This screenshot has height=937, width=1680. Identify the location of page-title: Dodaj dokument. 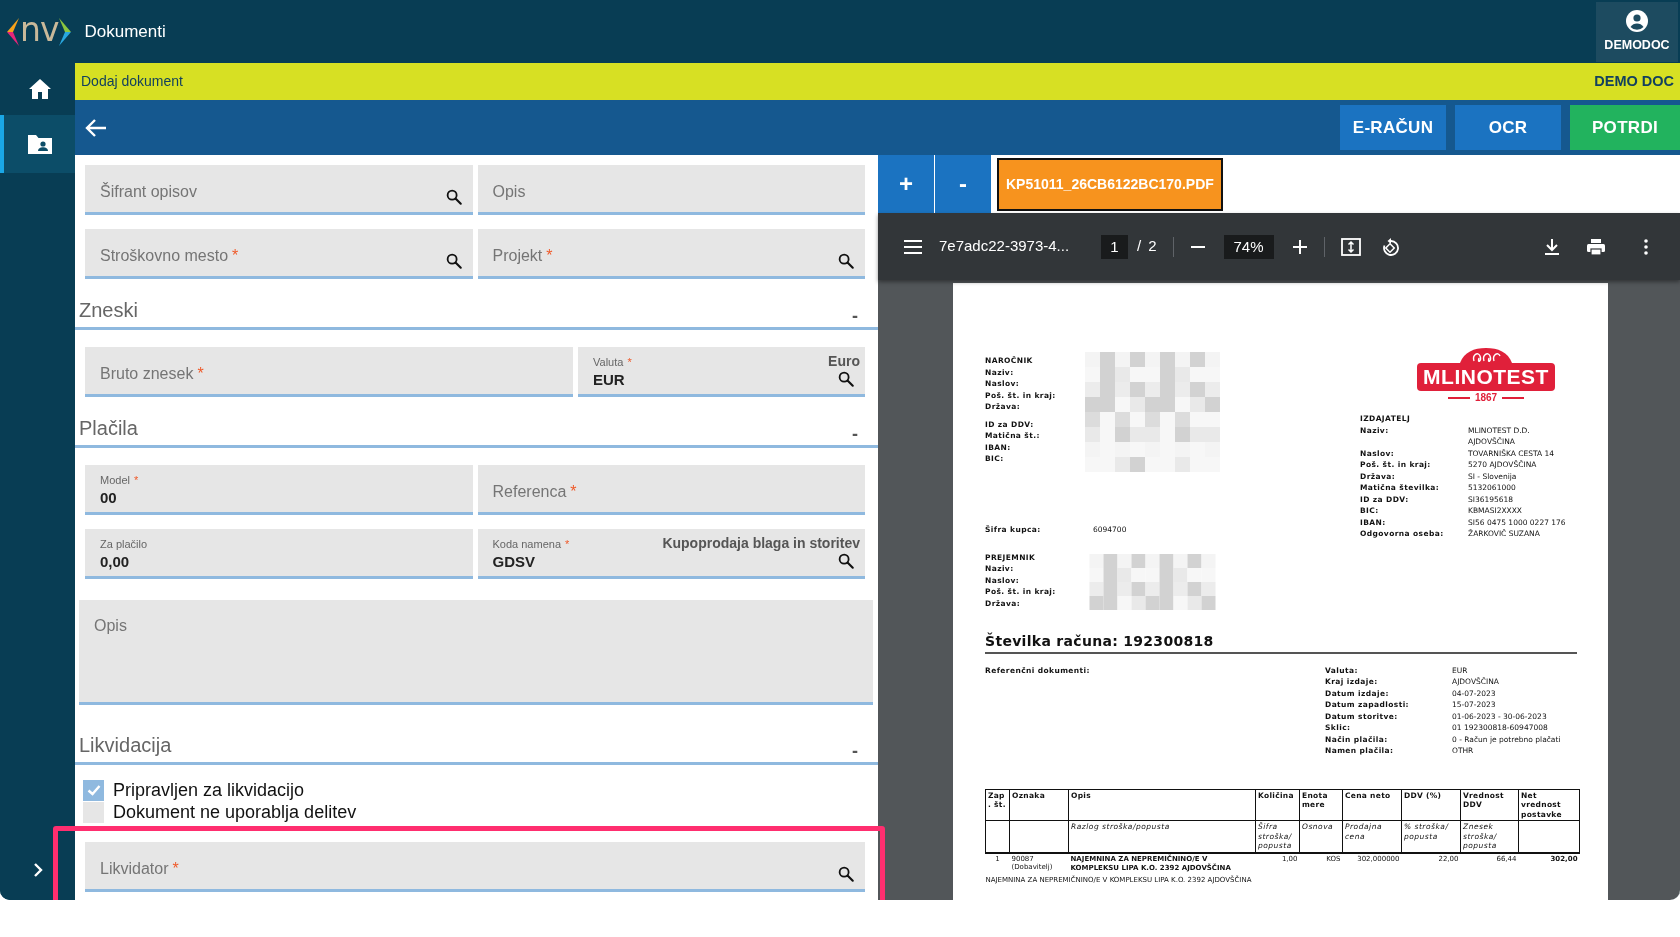
(132, 81).